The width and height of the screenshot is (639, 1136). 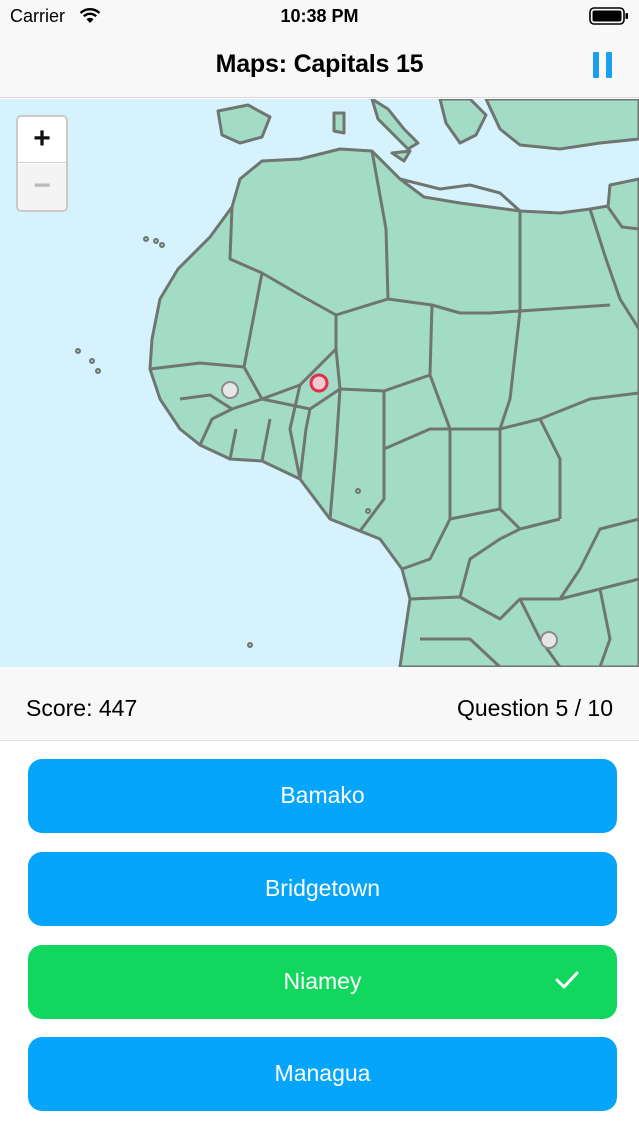 What do you see at coordinates (608, 16) in the screenshot?
I see `battery-icon` at bounding box center [608, 16].